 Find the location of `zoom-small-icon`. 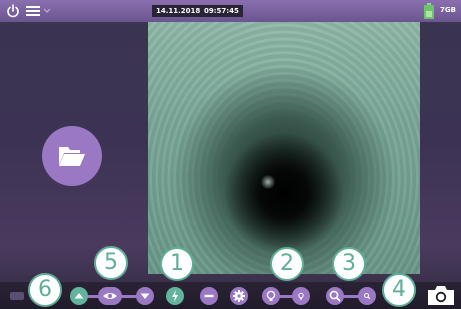

zoom-small-icon is located at coordinates (367, 296).